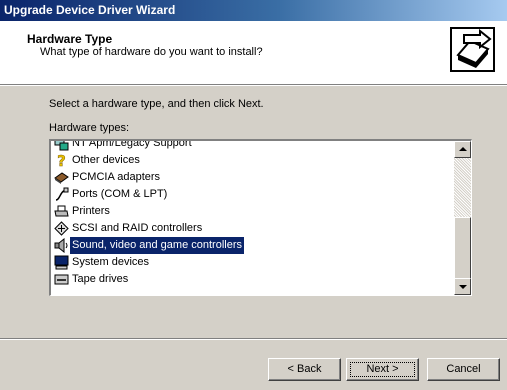 Image resolution: width=507 pixels, height=390 pixels. What do you see at coordinates (253, 339) in the screenshot?
I see `footer-separator` at bounding box center [253, 339].